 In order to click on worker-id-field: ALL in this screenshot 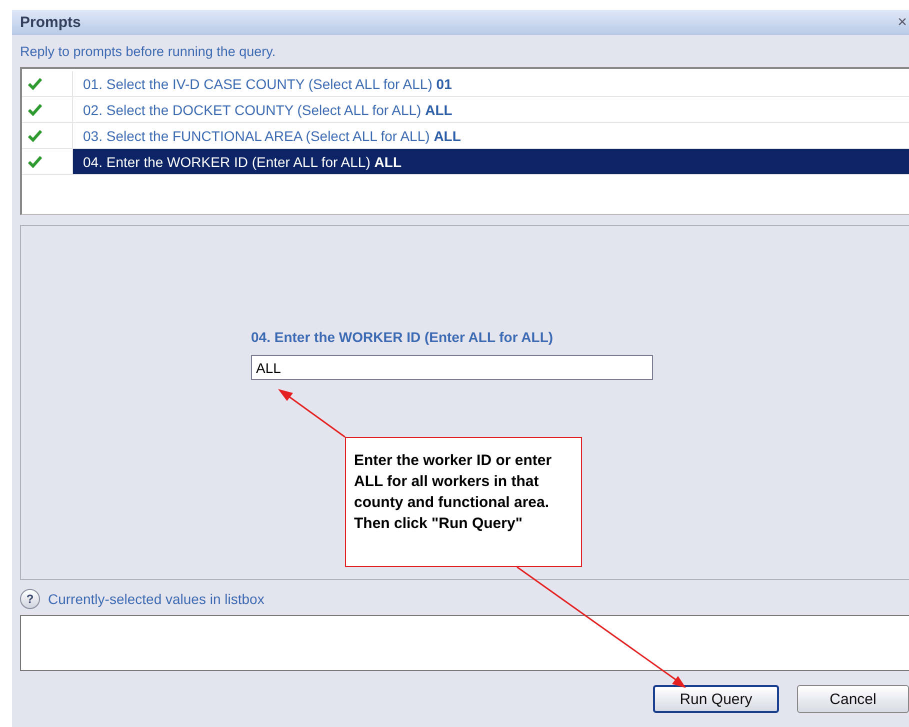, I will do `click(452, 367)`.